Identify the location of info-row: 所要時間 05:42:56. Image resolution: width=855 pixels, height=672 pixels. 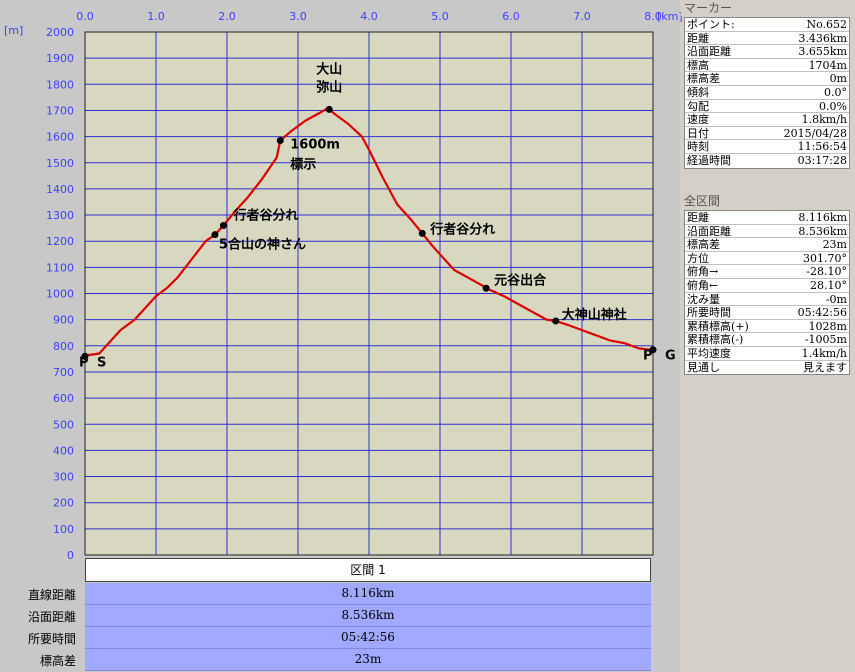
(767, 313).